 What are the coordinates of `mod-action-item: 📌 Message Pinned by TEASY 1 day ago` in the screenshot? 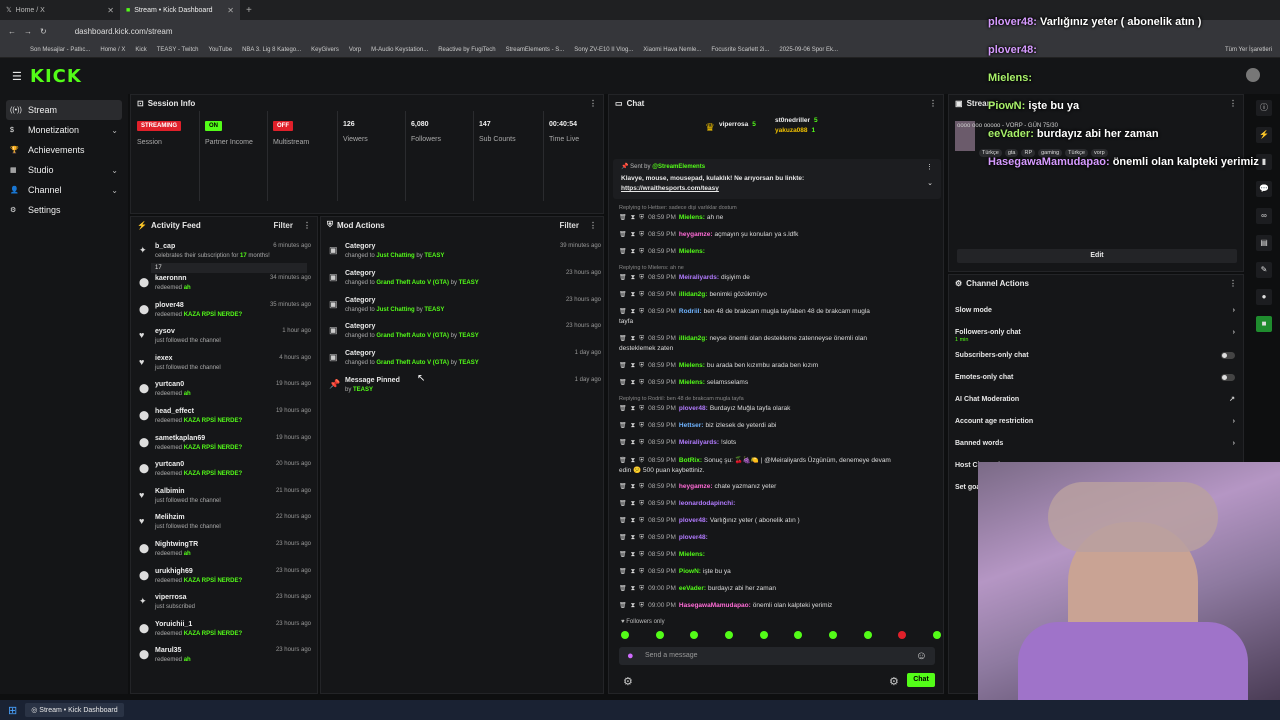 It's located at (461, 388).